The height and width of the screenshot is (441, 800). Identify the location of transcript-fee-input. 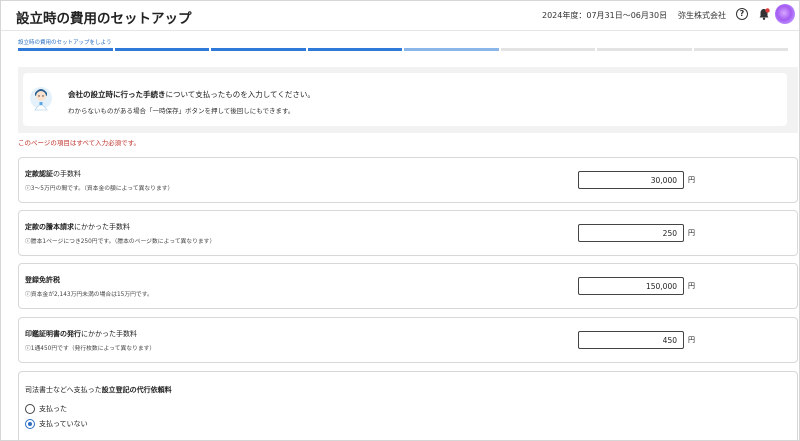
(631, 233).